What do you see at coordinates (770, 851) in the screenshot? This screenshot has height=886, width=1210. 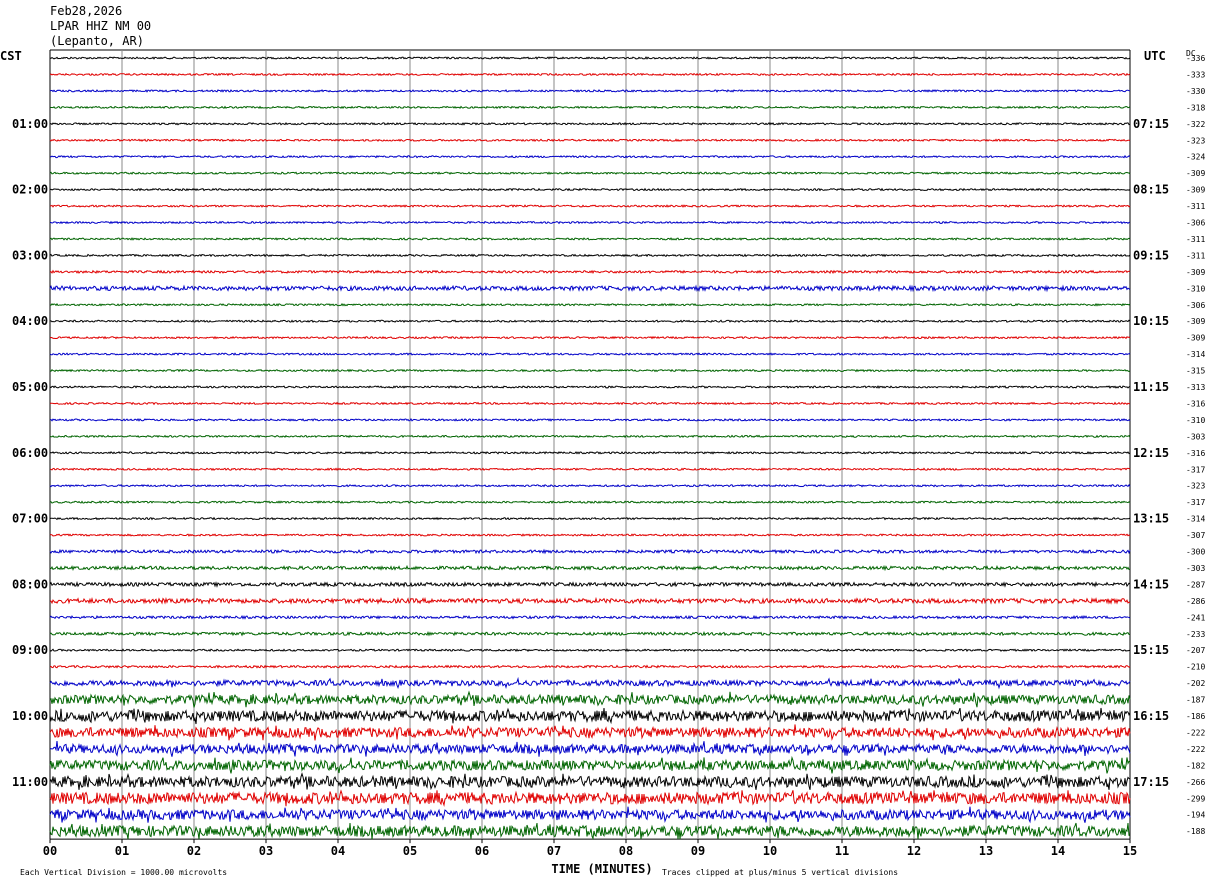 I see `x-tick-label: 10` at bounding box center [770, 851].